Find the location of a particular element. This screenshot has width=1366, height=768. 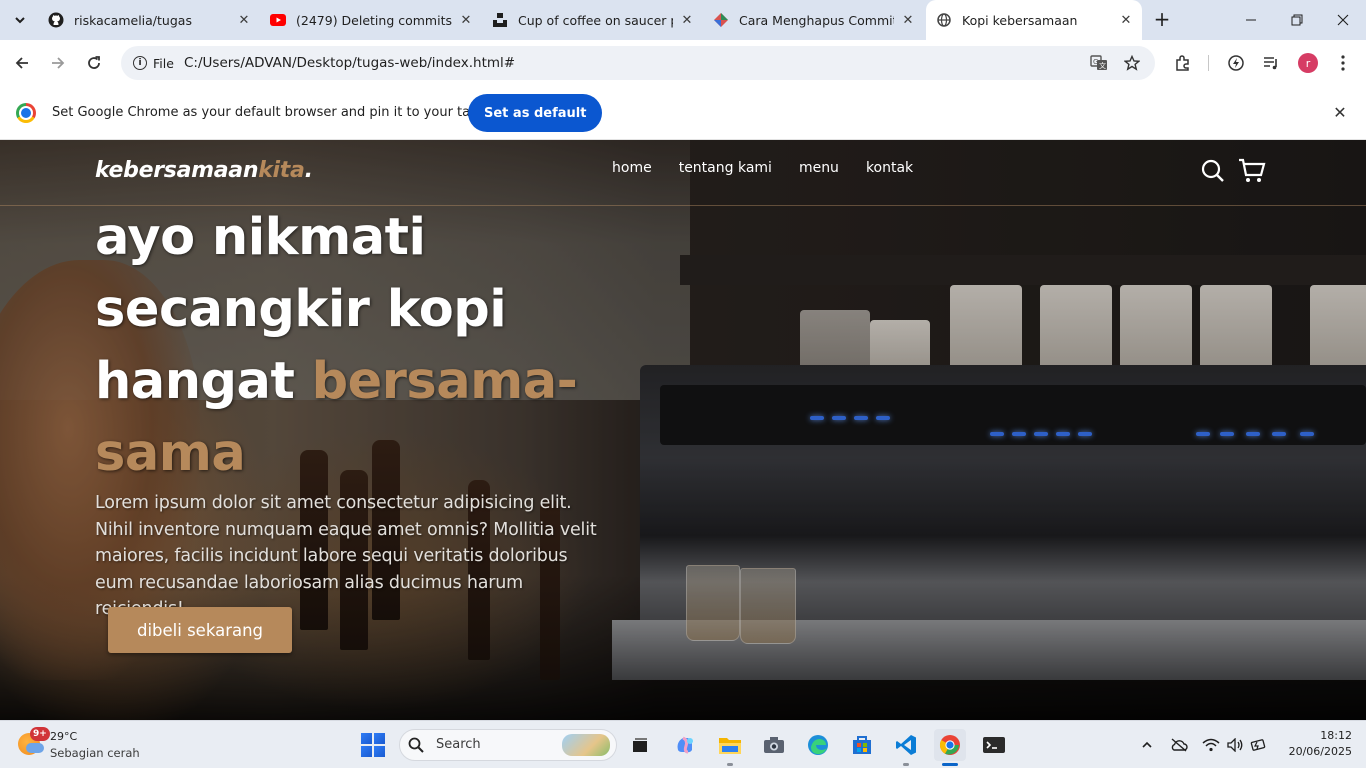

volume-icon is located at coordinates (1235, 745).